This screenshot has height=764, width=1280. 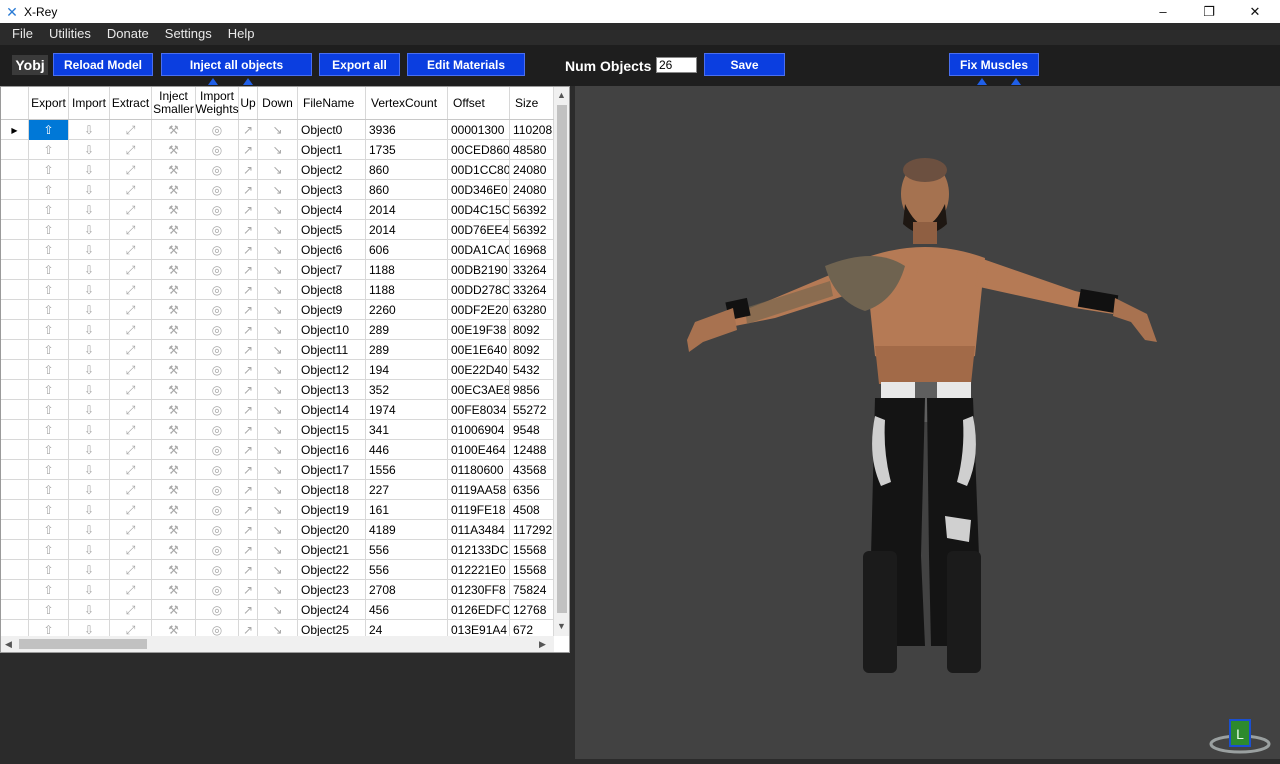 What do you see at coordinates (103, 64) in the screenshot?
I see `reload-model-button: Reload Model` at bounding box center [103, 64].